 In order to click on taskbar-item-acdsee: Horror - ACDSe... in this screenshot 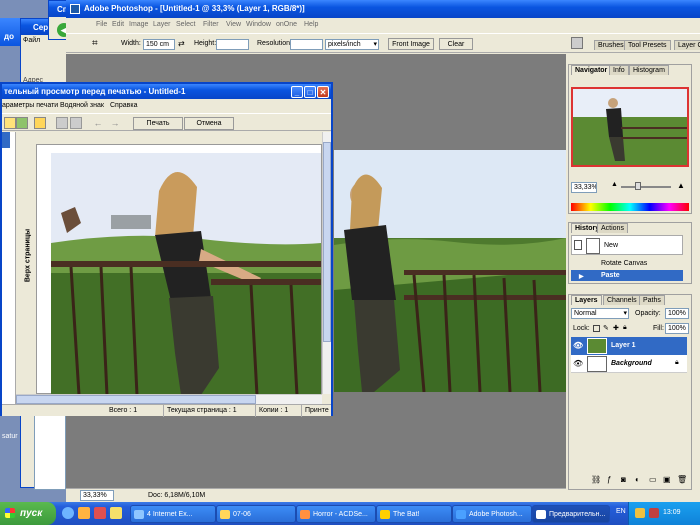, I will do `click(336, 514)`.